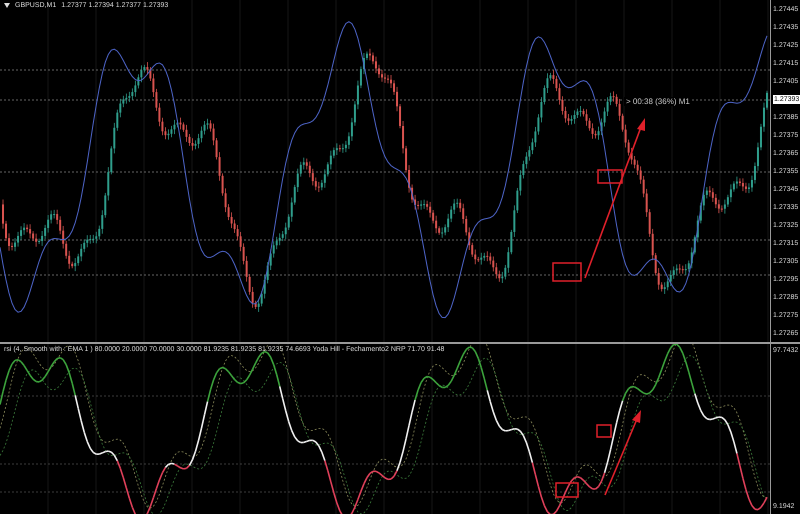 This screenshot has width=800, height=514. I want to click on bar-timer-label: > 00:38 (36%) M1, so click(658, 101).